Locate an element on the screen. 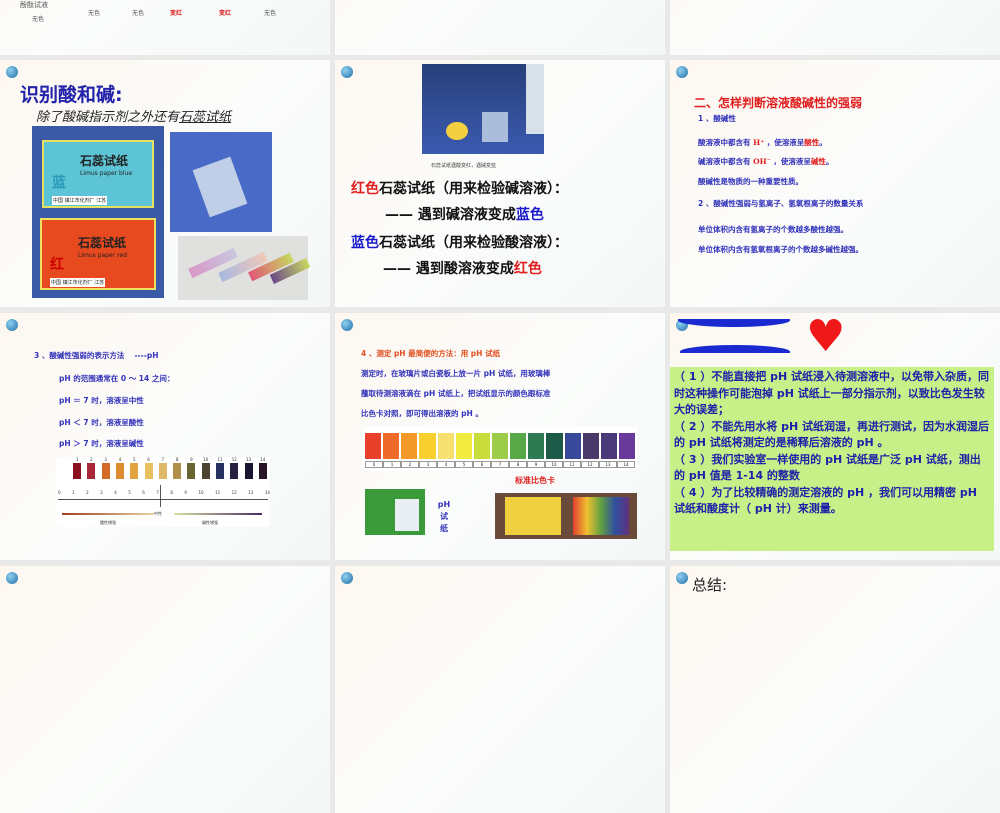  card-number: 9 is located at coordinates (536, 464).